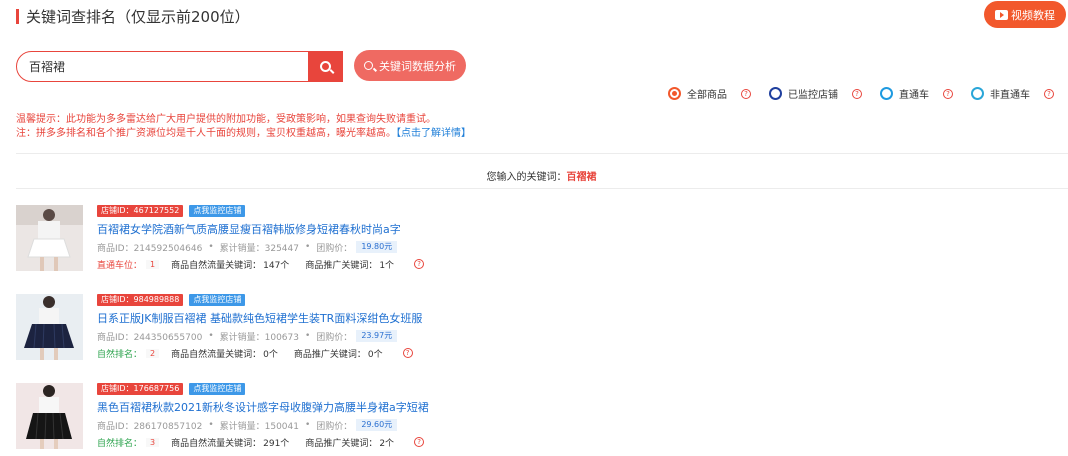 This screenshot has height=456, width=1068. I want to click on goods-id: 商品ID：214592504646, so click(150, 248).